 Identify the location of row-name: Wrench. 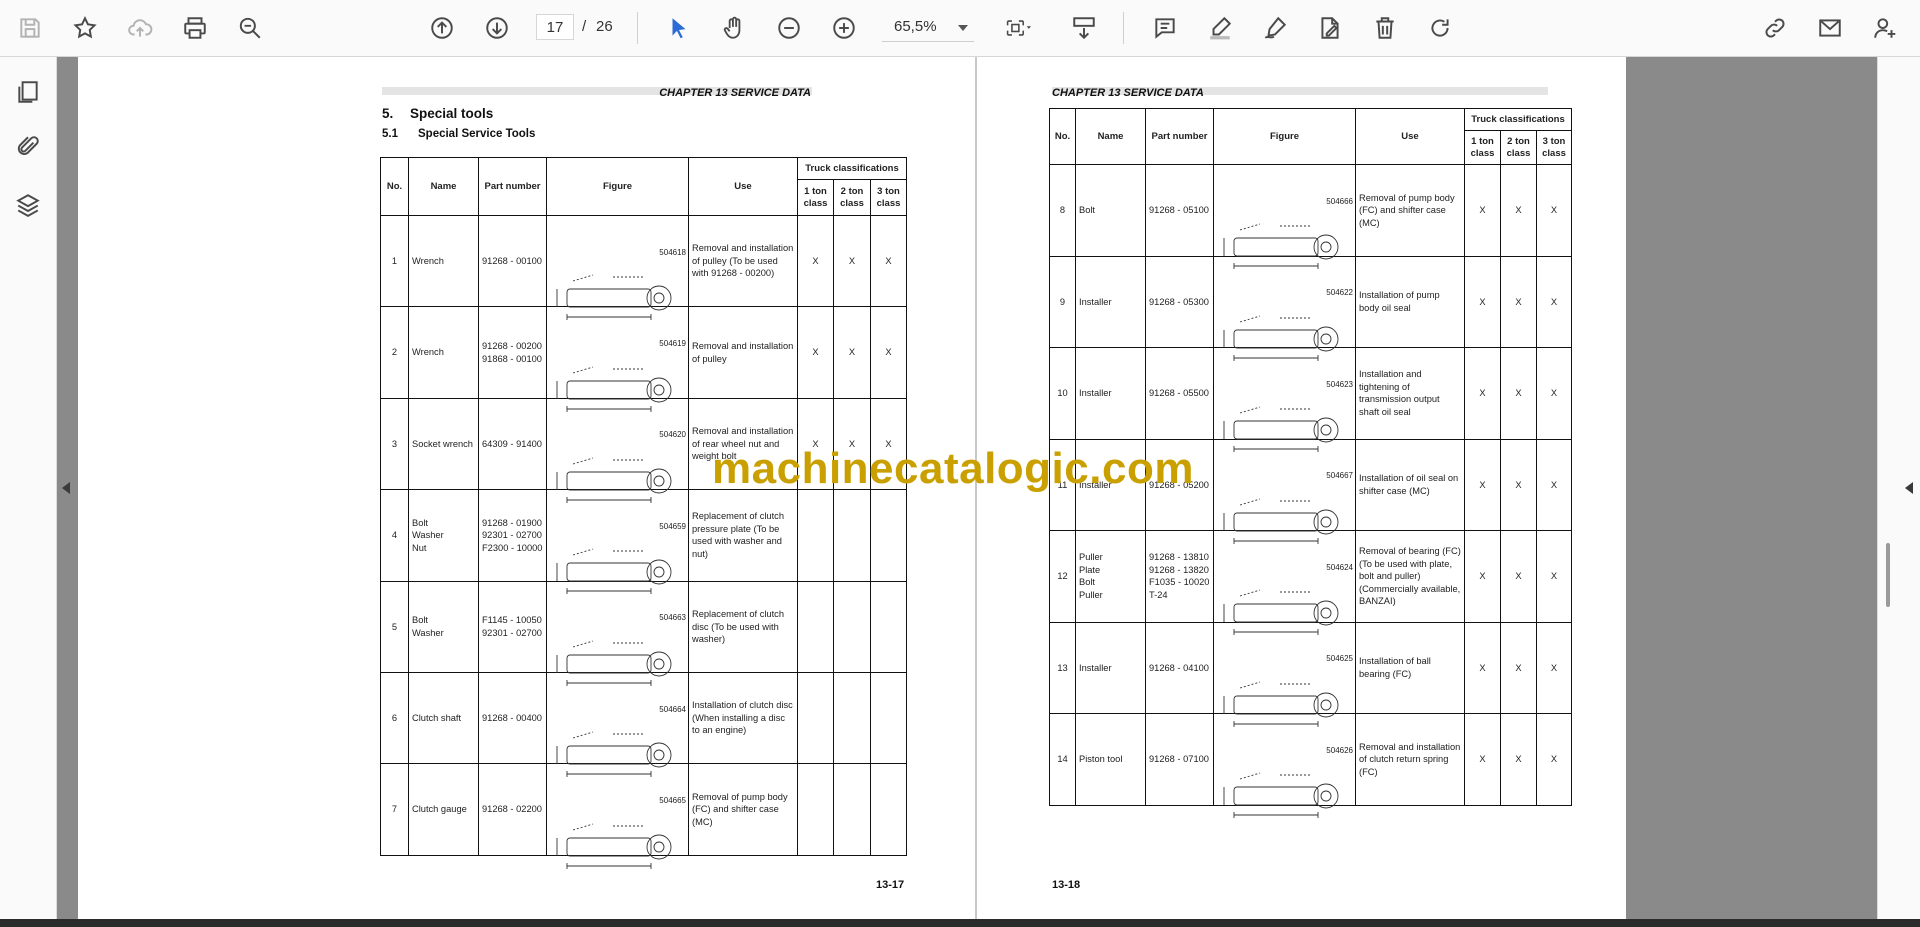
(443, 352).